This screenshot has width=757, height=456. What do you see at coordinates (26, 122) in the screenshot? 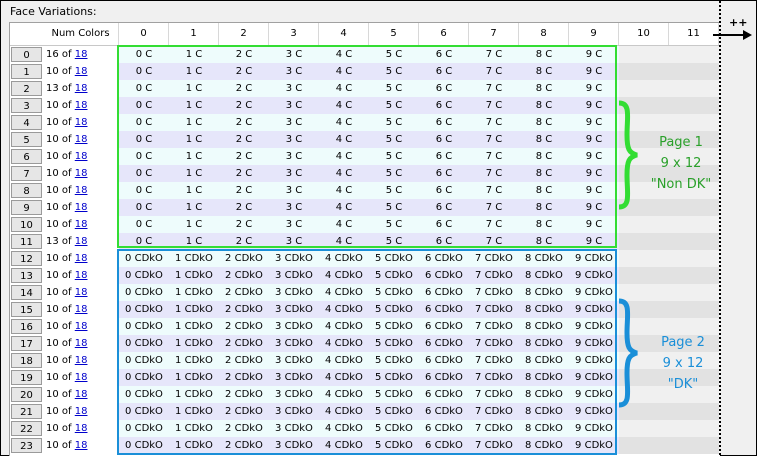
I see `row-header: 4` at bounding box center [26, 122].